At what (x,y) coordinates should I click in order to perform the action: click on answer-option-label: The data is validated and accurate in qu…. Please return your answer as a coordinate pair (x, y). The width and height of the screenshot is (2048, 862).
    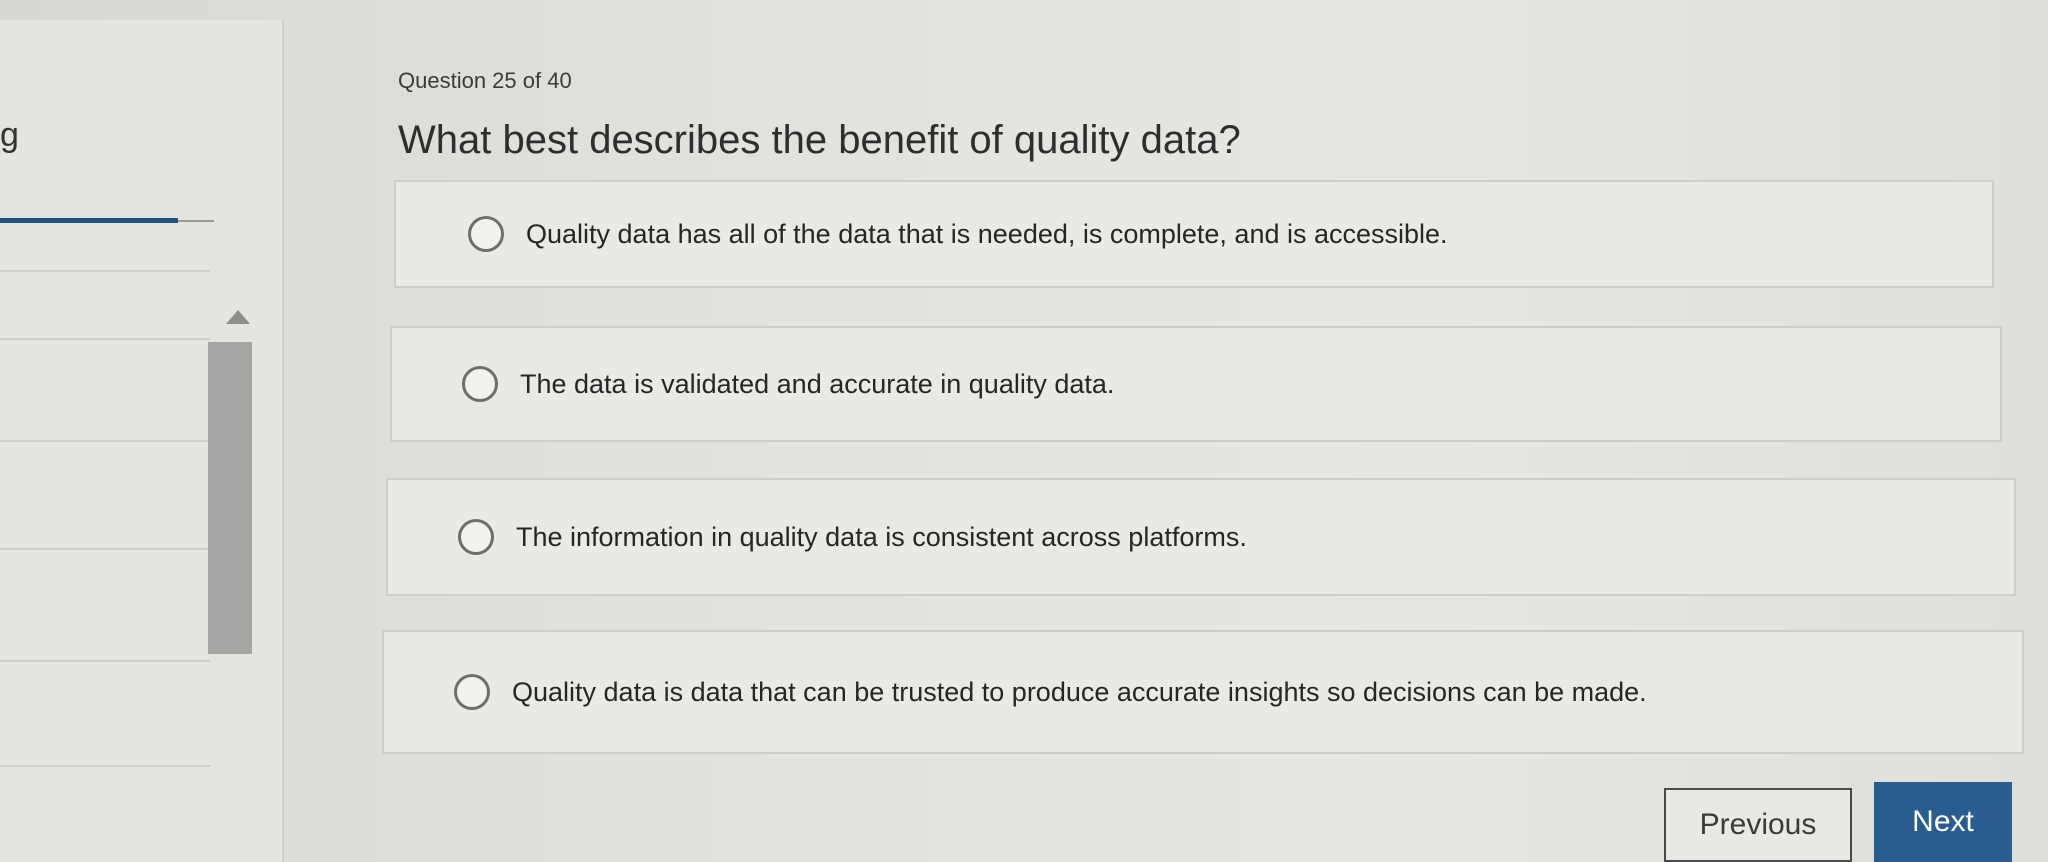
    Looking at the image, I should click on (817, 383).